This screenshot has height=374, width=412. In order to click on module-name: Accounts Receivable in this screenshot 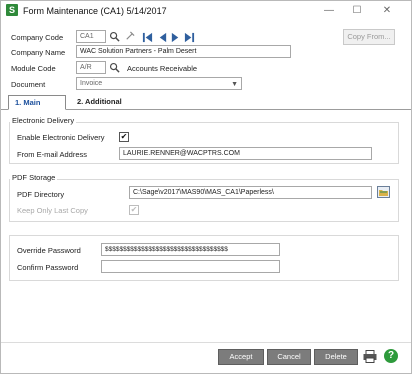, I will do `click(162, 68)`.